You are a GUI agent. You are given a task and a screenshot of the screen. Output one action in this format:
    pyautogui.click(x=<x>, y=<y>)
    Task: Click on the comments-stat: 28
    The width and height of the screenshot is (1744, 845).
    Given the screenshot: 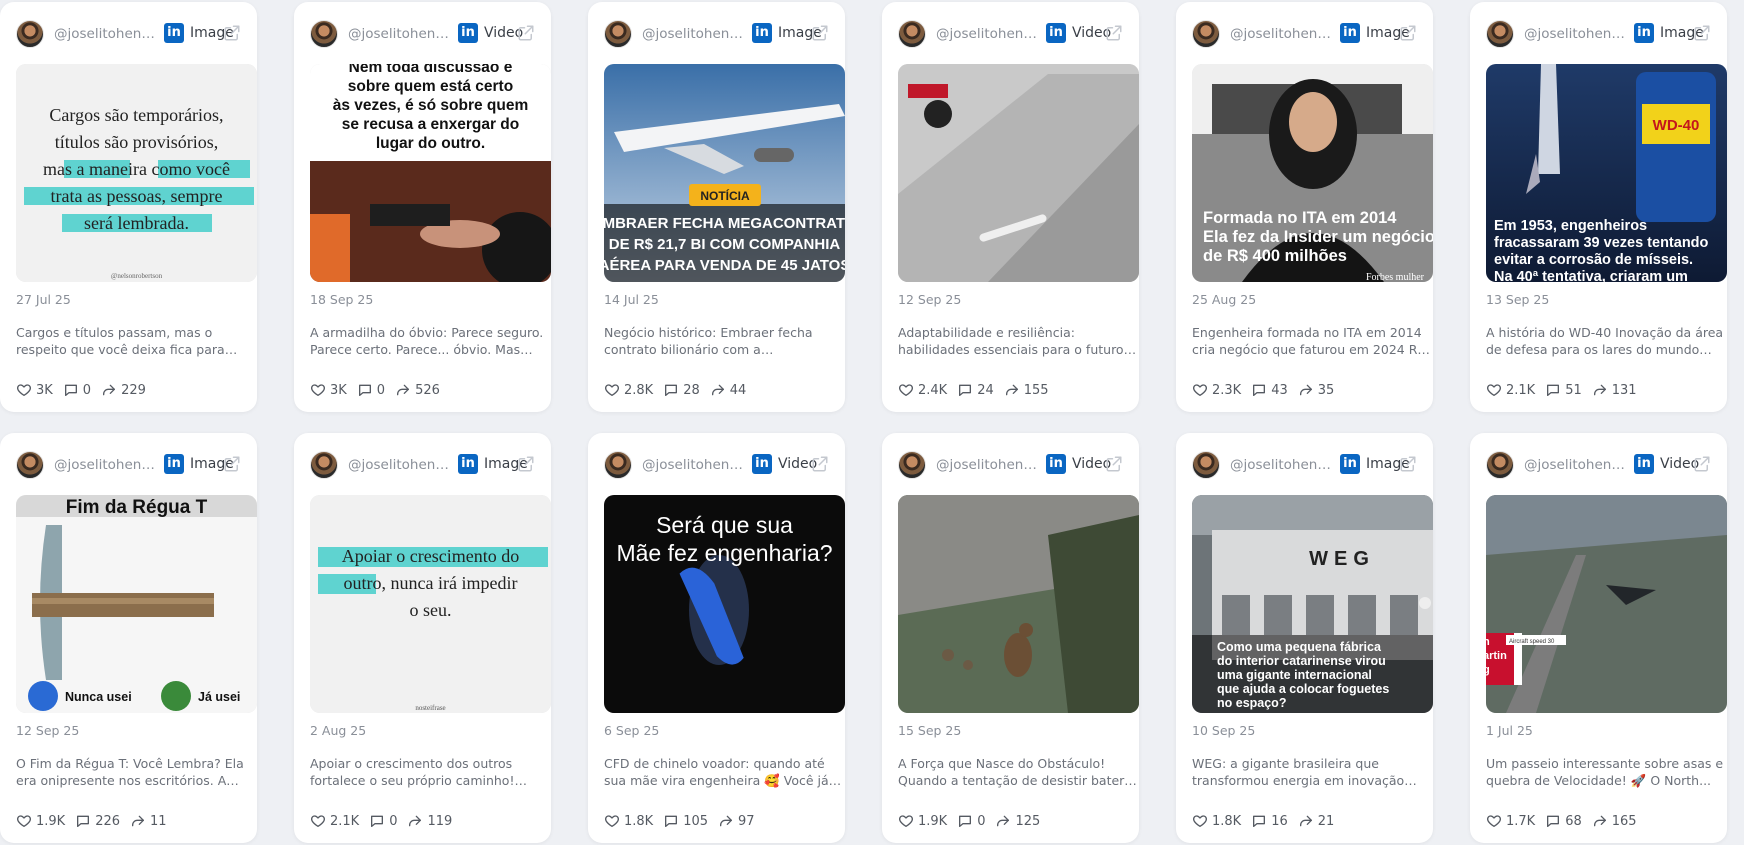 What is the action you would take?
    pyautogui.click(x=681, y=390)
    